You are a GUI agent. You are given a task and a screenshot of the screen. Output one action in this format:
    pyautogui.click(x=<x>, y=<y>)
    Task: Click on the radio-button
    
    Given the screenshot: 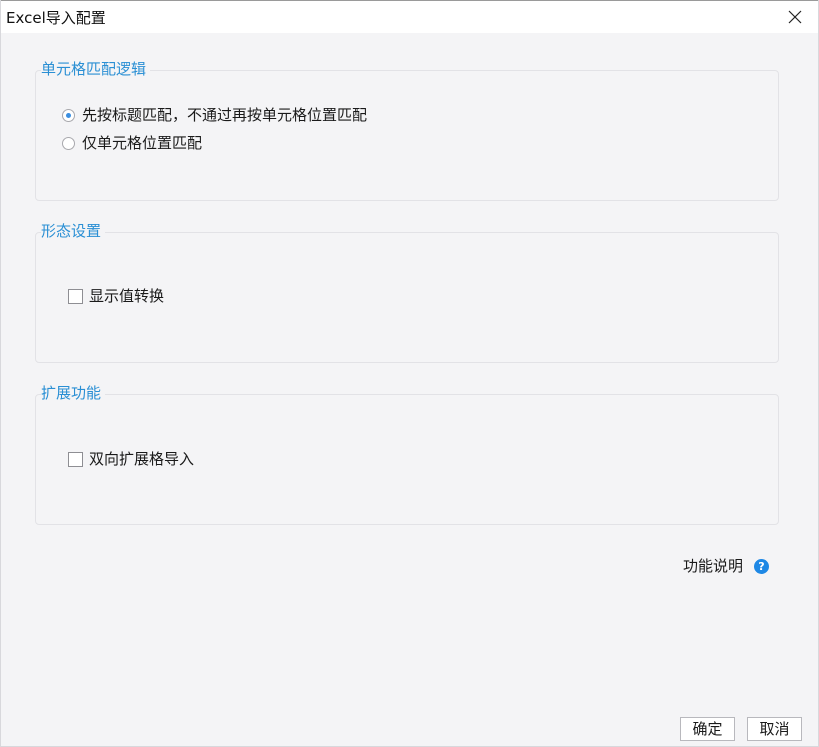 What is the action you would take?
    pyautogui.click(x=68, y=143)
    